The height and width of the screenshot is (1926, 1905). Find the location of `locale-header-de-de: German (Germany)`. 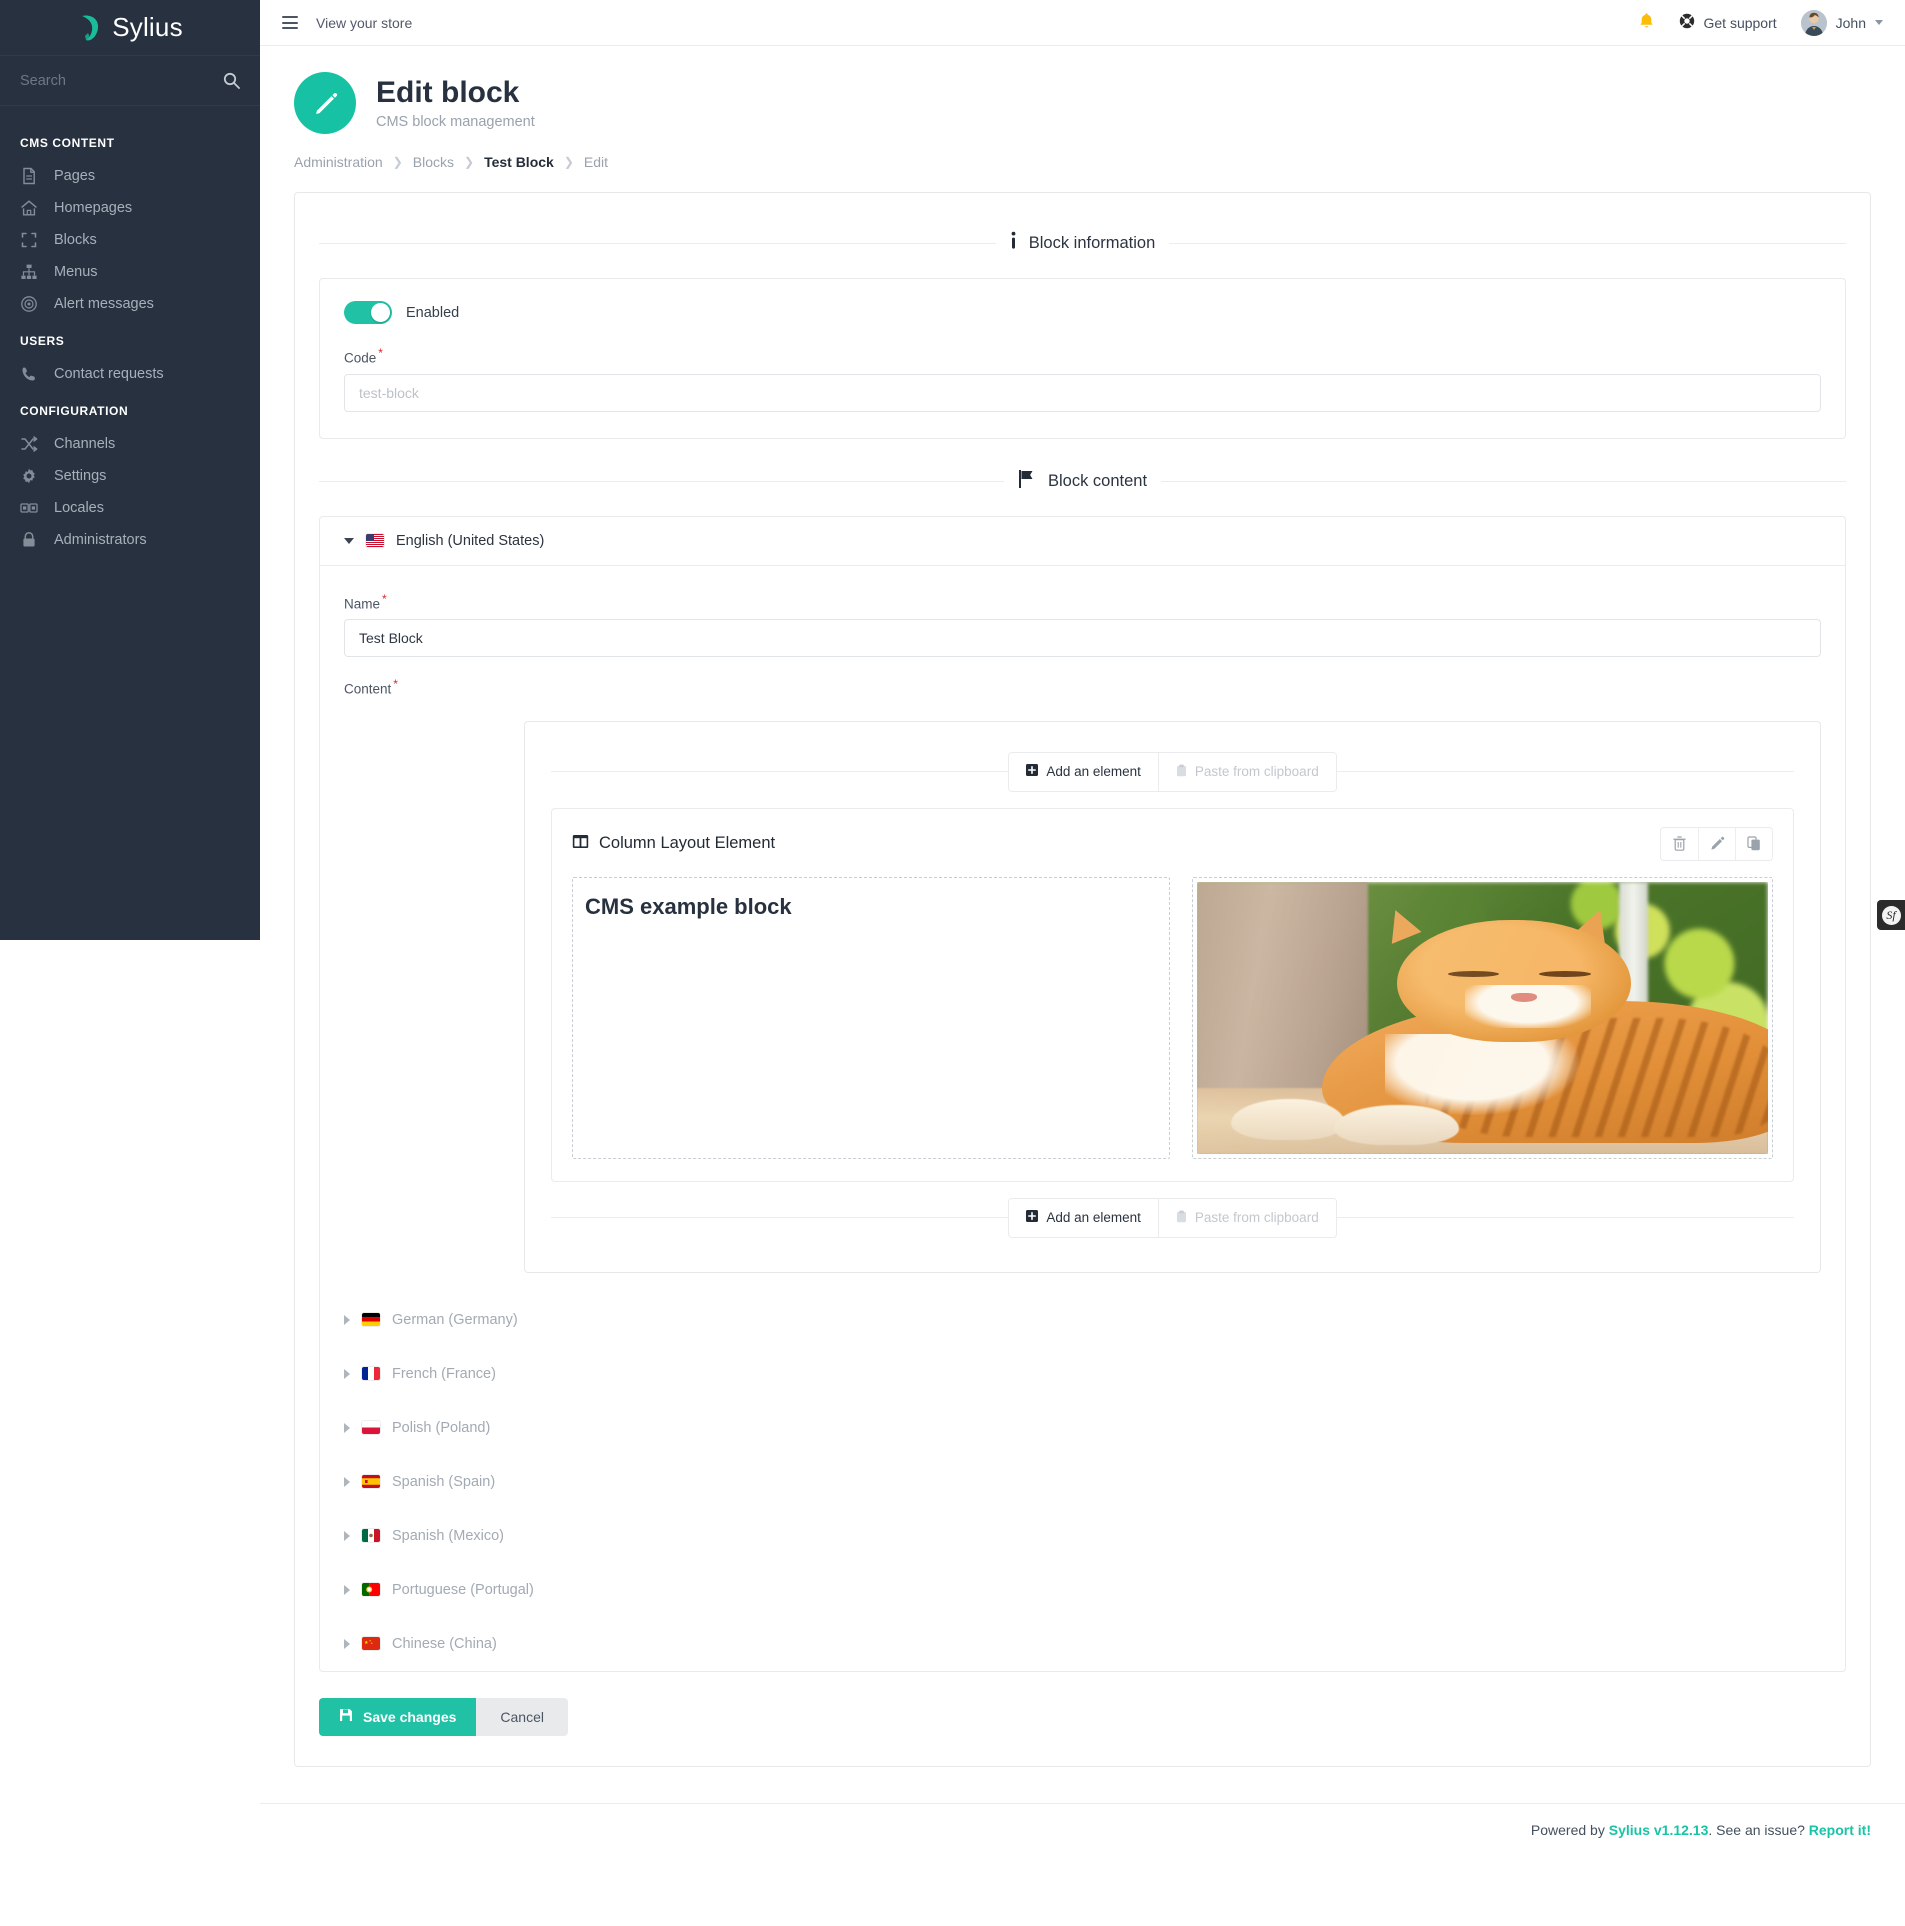

locale-header-de-de: German (Germany) is located at coordinates (1082, 1320).